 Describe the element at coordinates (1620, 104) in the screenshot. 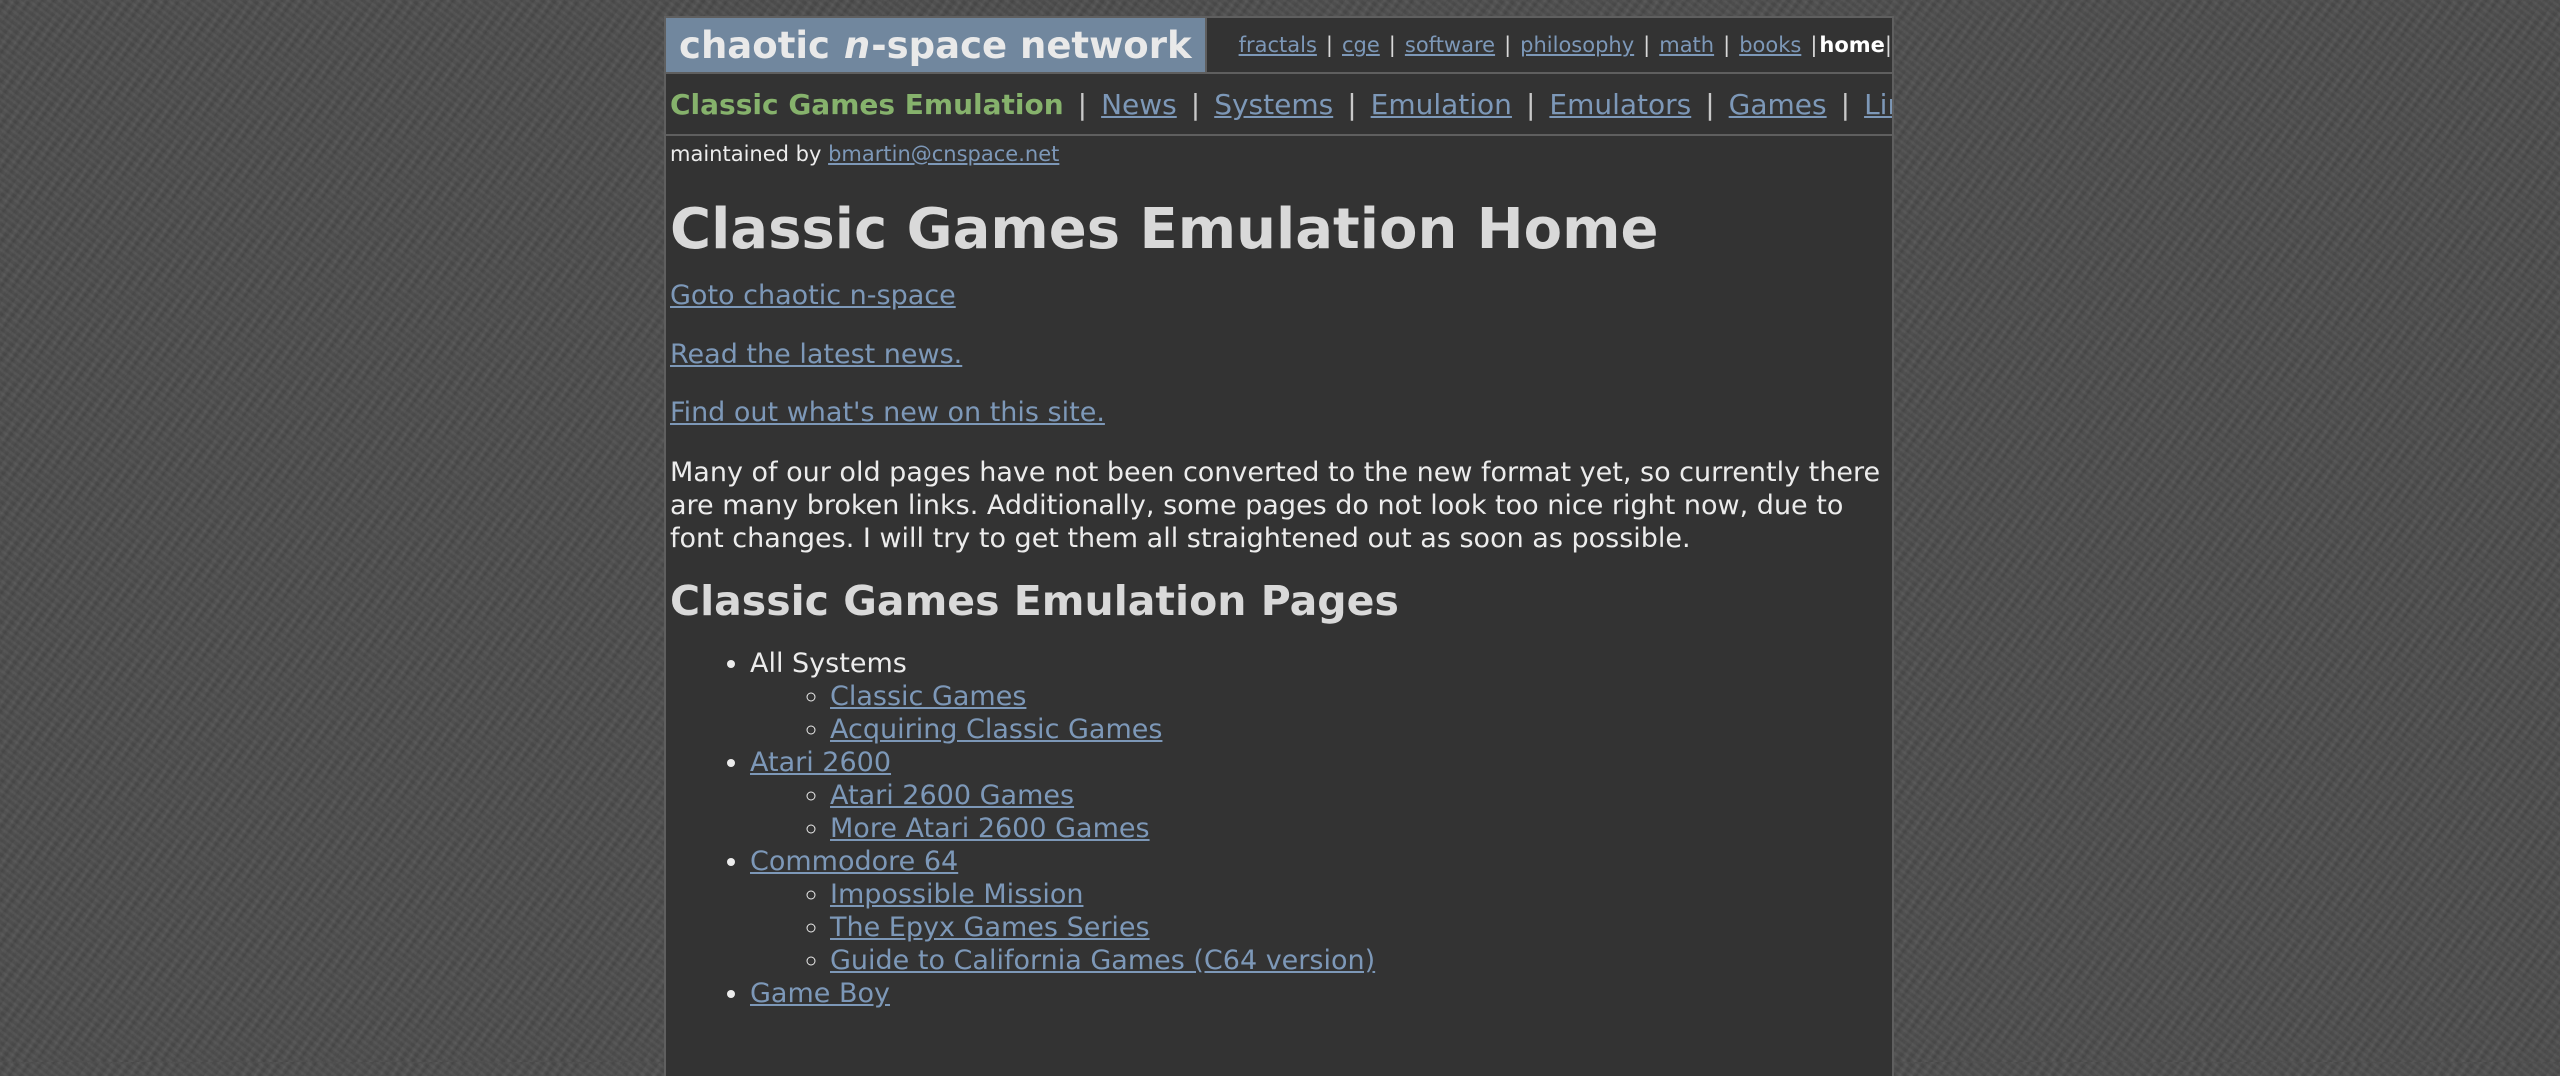

I see `section-nav-emulators: Emulators` at that location.